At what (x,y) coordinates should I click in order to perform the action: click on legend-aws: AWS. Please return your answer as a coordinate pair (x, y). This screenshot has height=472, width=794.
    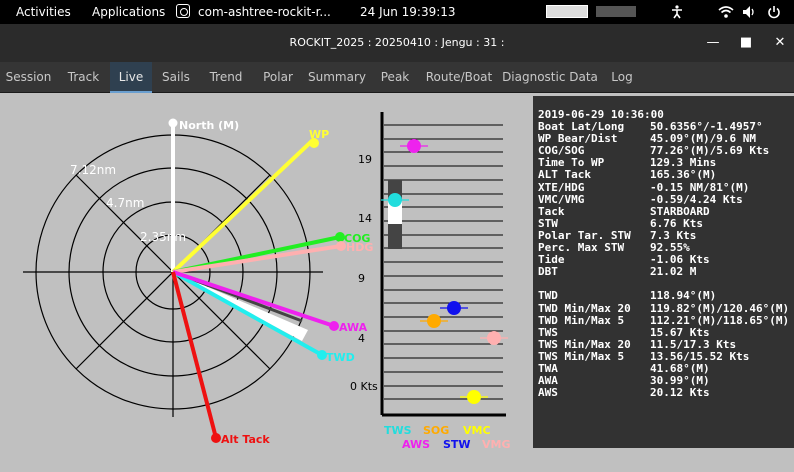
    Looking at the image, I should click on (416, 444).